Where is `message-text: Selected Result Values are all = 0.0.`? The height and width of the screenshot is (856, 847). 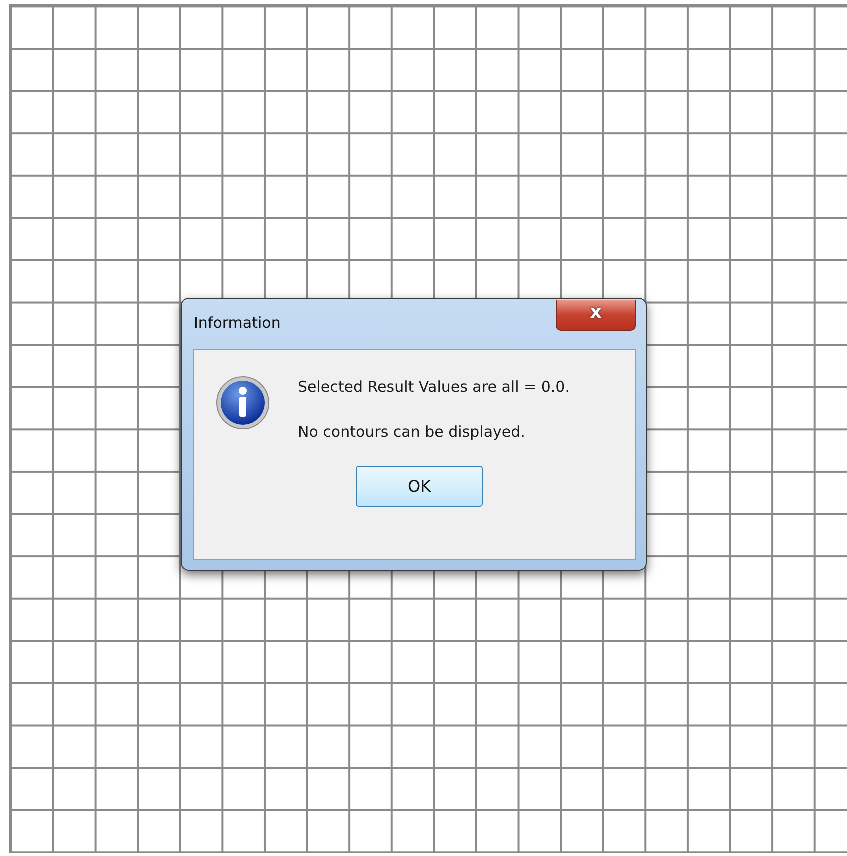 message-text: Selected Result Values are all = 0.0. is located at coordinates (434, 387).